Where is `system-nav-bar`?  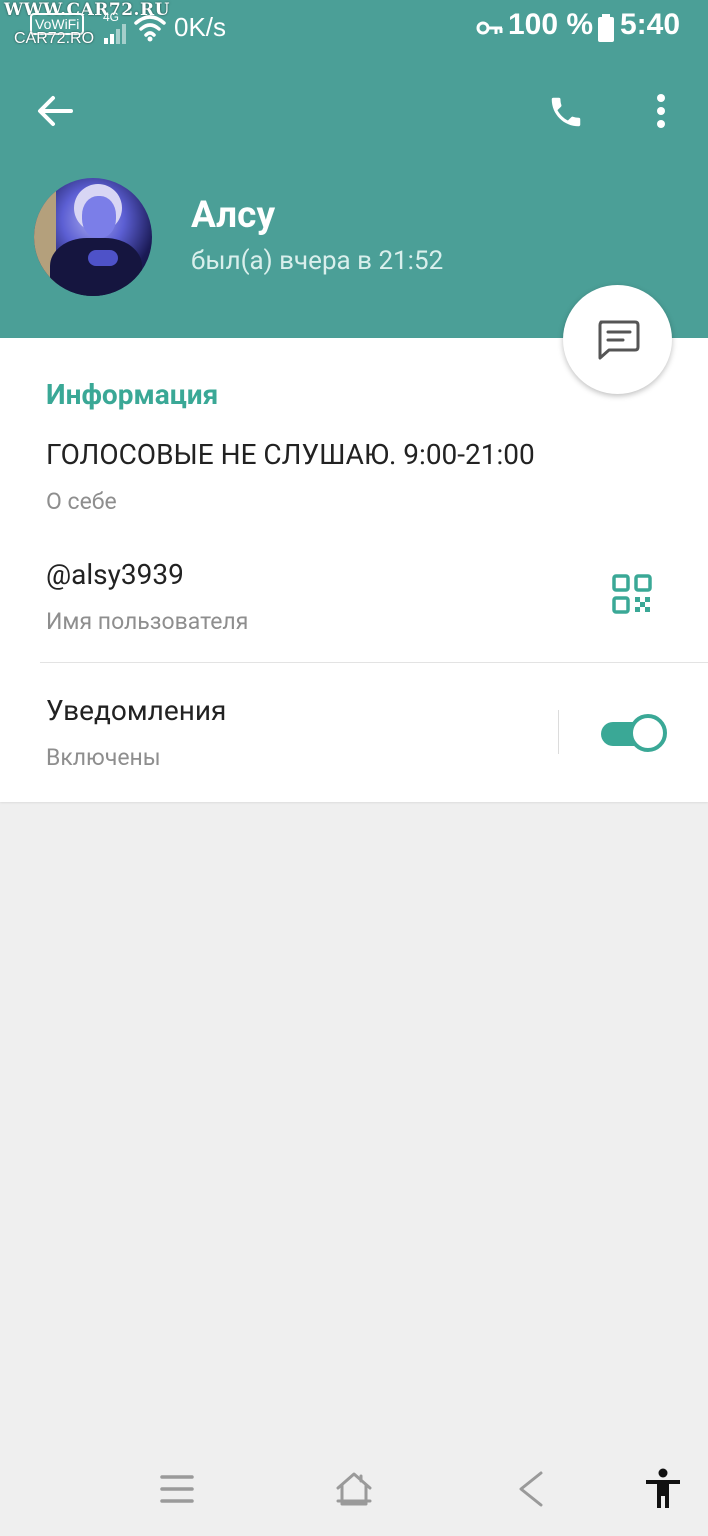
system-nav-bar is located at coordinates (354, 1488).